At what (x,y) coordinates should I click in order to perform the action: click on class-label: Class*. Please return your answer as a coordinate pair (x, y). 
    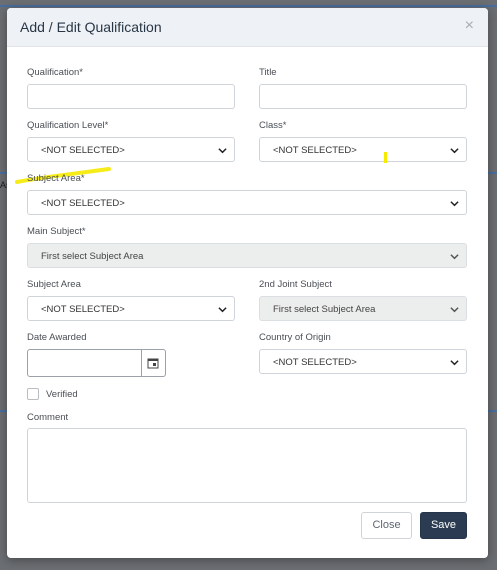
    Looking at the image, I should click on (273, 125).